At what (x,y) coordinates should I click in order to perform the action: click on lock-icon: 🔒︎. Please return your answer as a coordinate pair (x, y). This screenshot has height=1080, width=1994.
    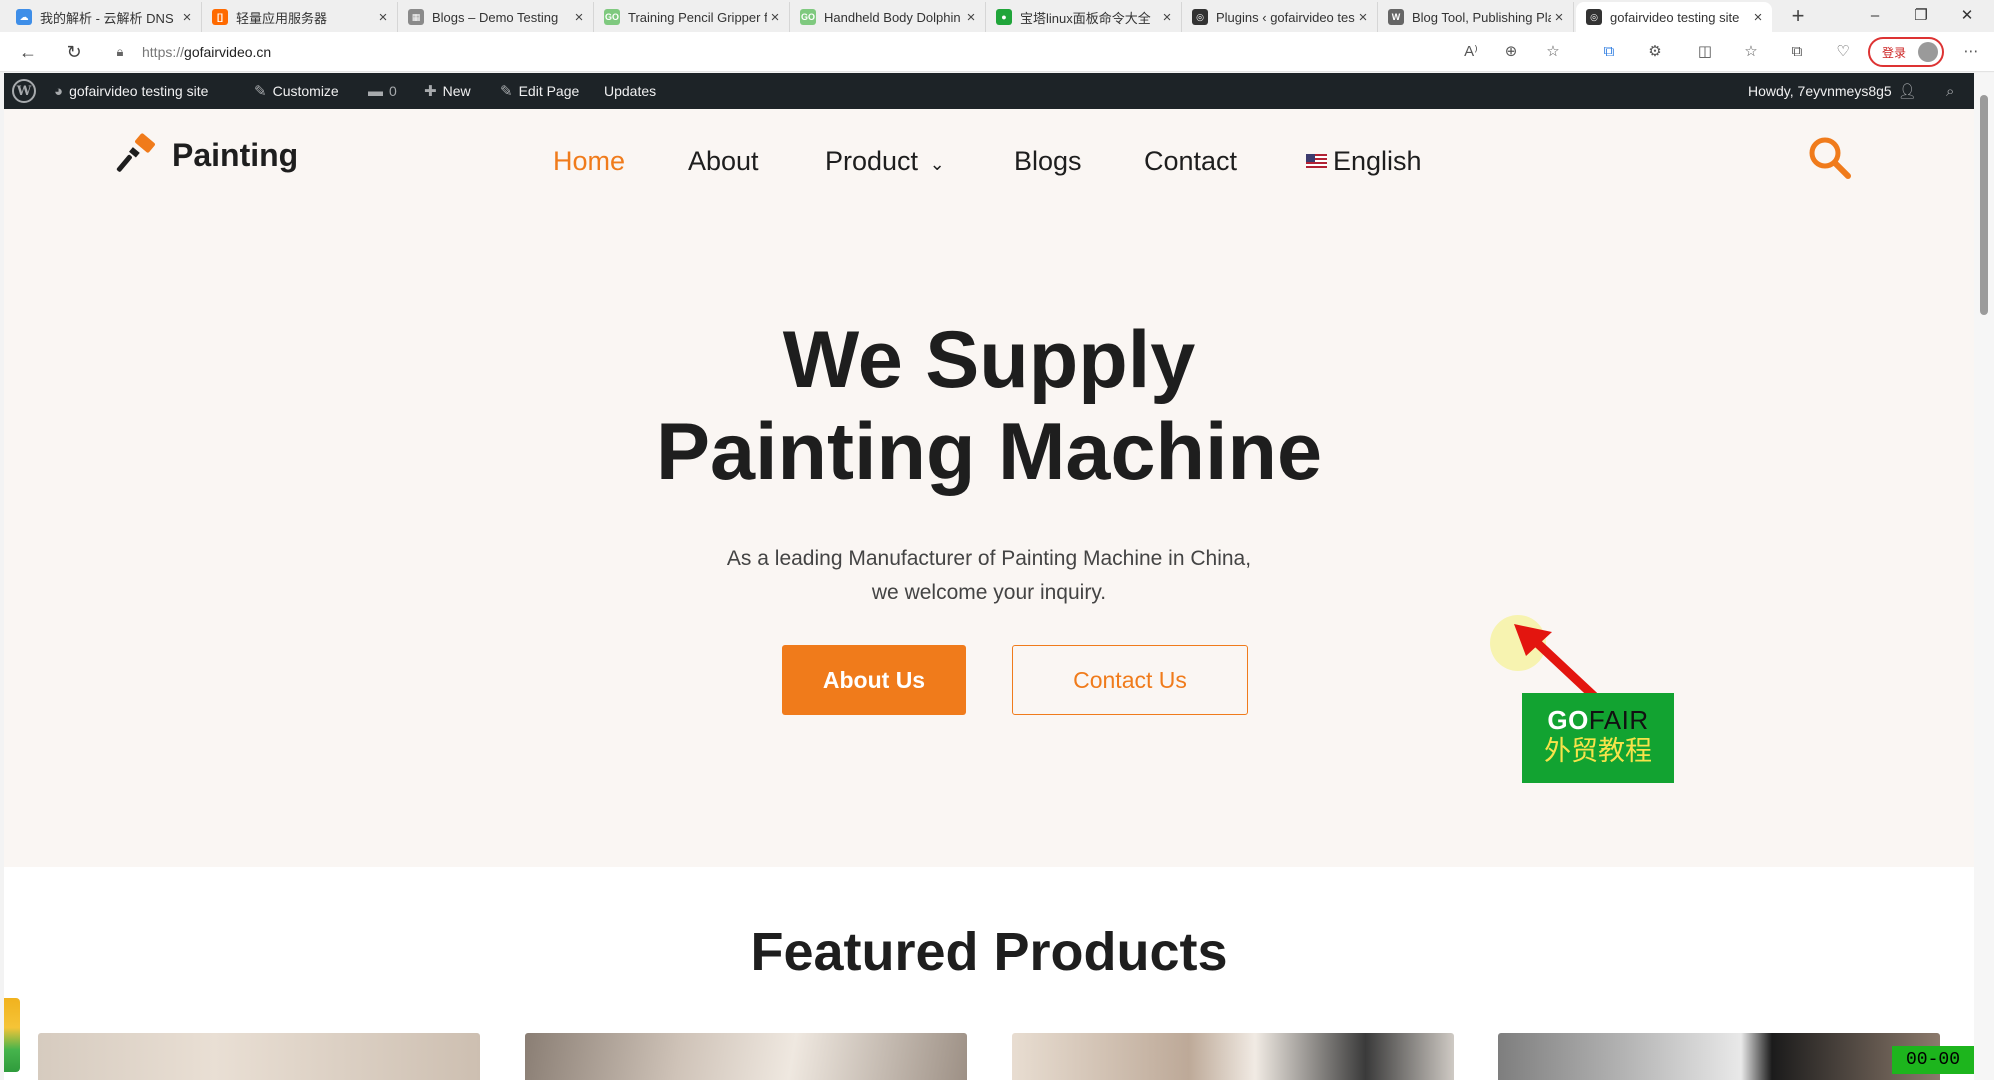
    Looking at the image, I should click on (120, 52).